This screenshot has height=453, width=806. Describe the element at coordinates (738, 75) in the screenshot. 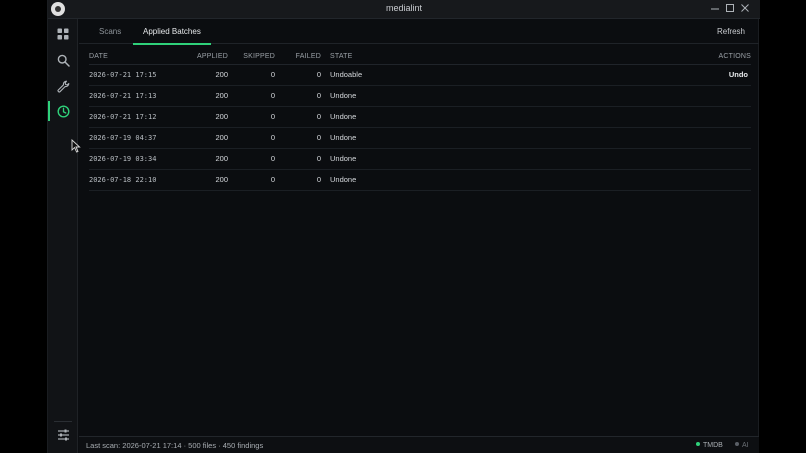

I see `undo-button: Undo` at that location.